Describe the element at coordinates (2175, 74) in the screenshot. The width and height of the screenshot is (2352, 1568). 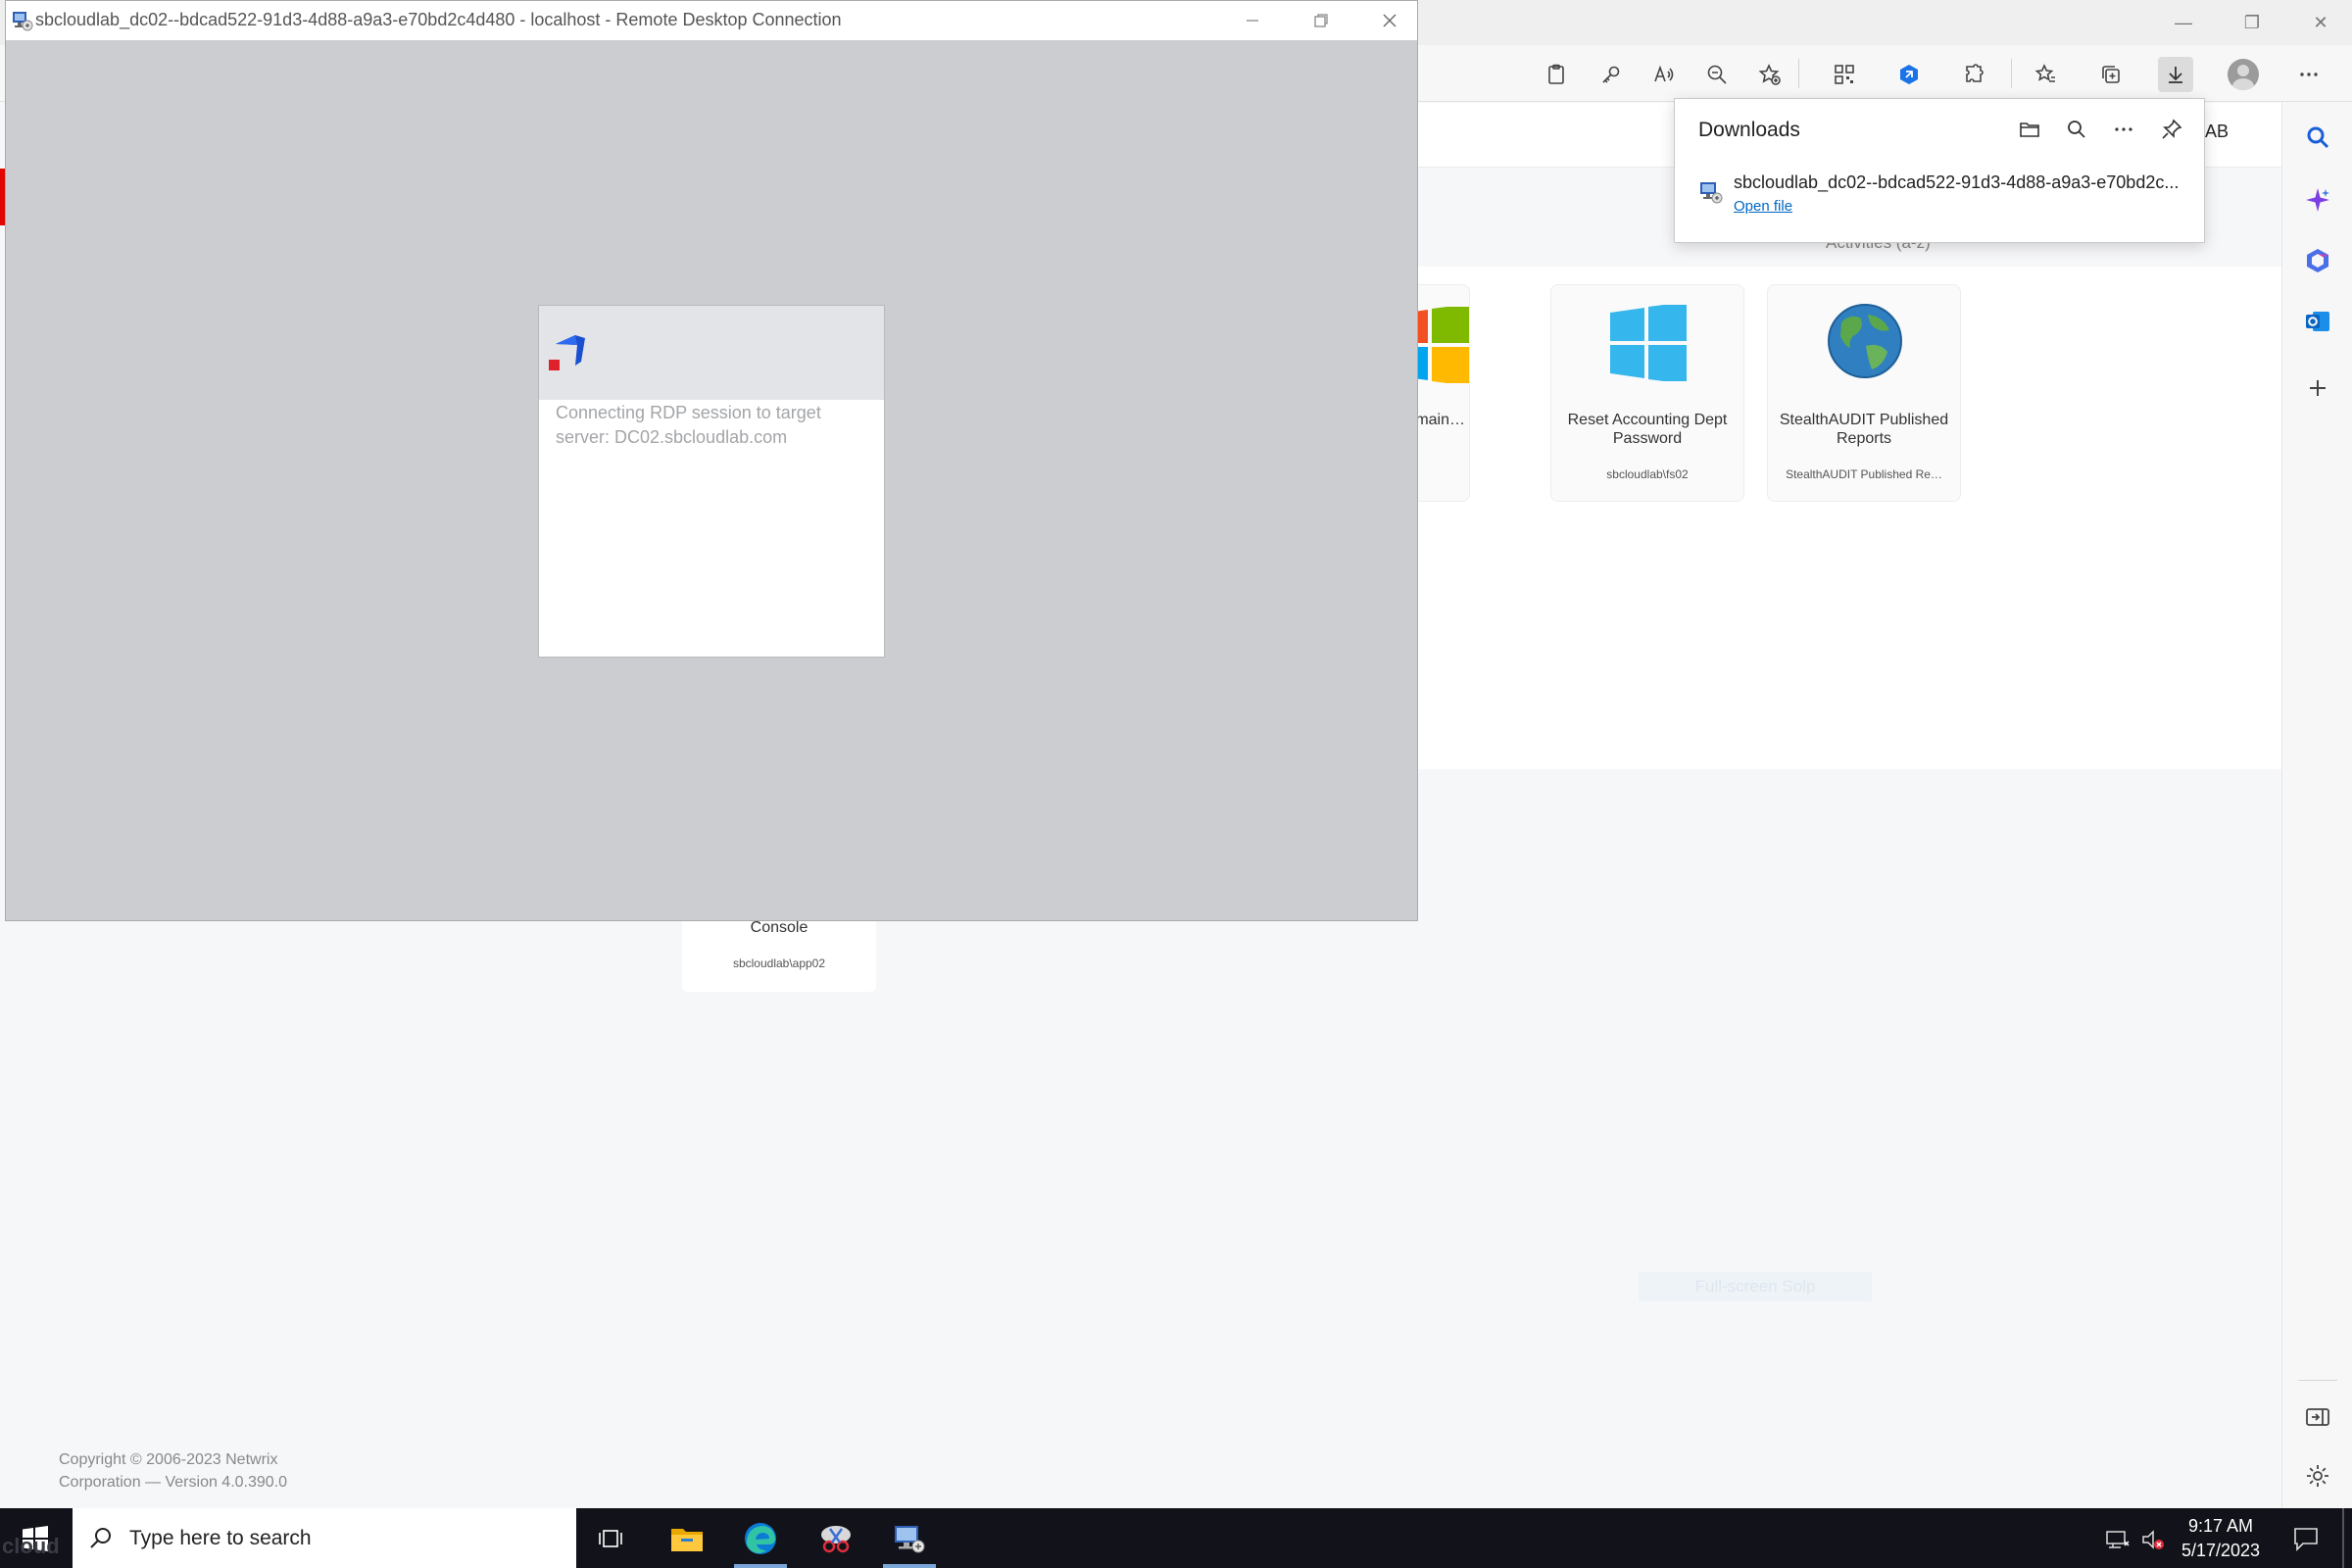
I see `downloads-icon` at that location.